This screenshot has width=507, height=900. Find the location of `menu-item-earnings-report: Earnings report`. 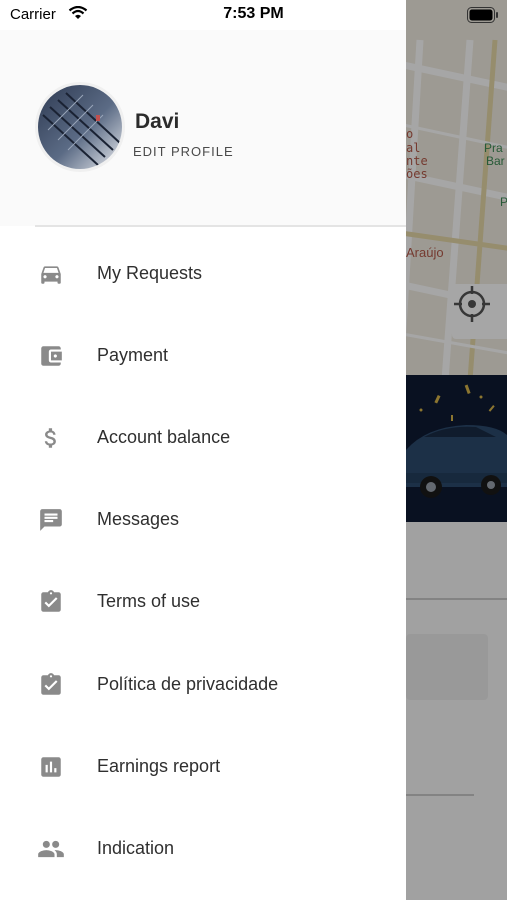

menu-item-earnings-report: Earnings report is located at coordinates (203, 767).